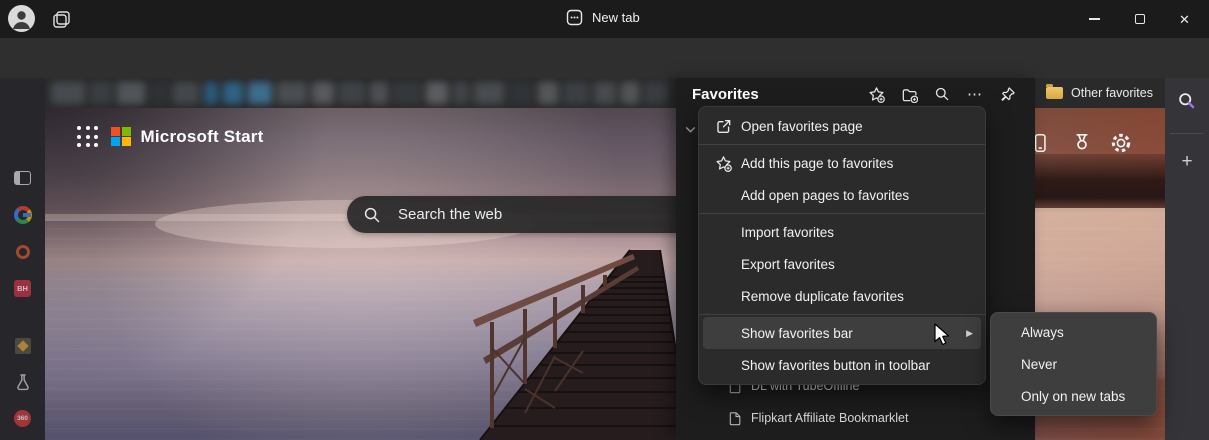 The height and width of the screenshot is (440, 1209). Describe the element at coordinates (22, 214) in the screenshot. I see `google-icon` at that location.